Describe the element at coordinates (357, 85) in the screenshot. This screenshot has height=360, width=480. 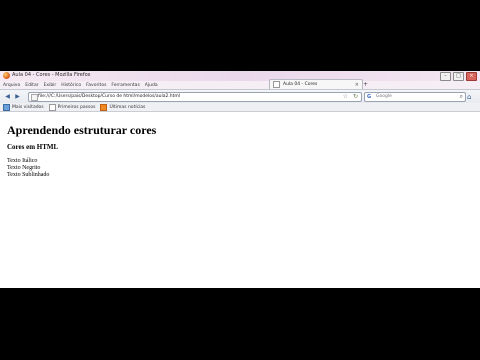
I see `tab-close-icon: ×` at that location.